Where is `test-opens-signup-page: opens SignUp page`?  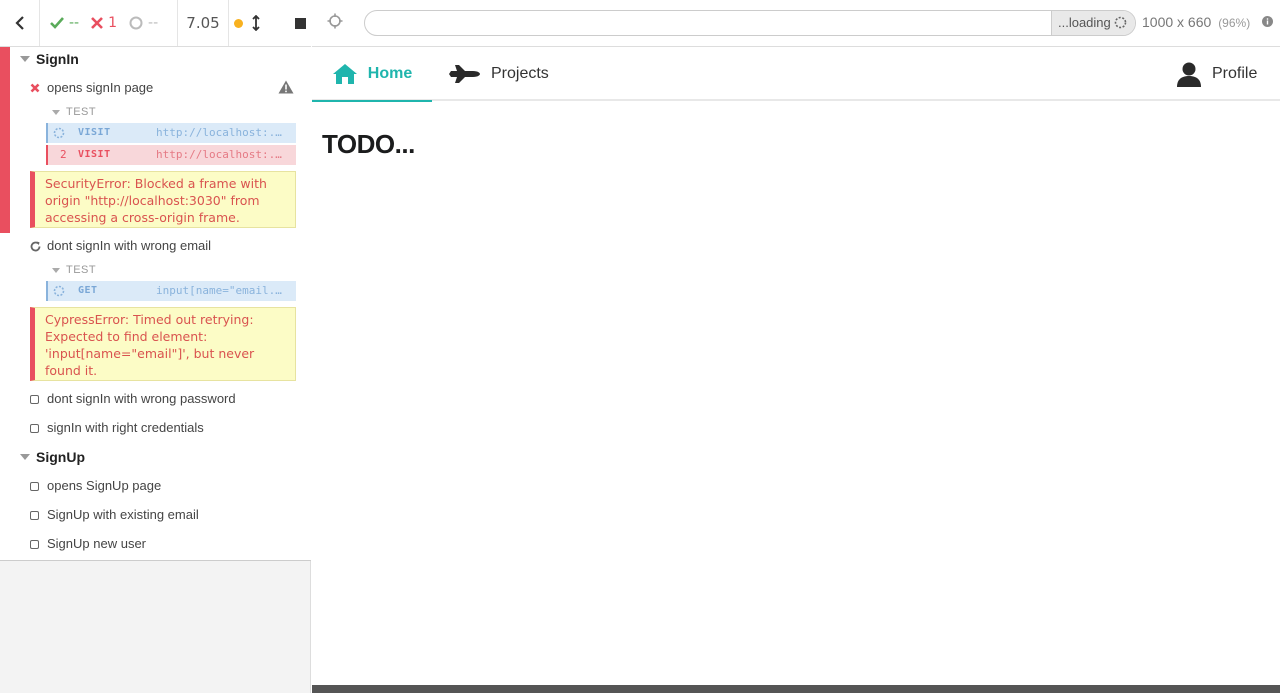
test-opens-signup-page: opens SignUp page is located at coordinates (155, 487).